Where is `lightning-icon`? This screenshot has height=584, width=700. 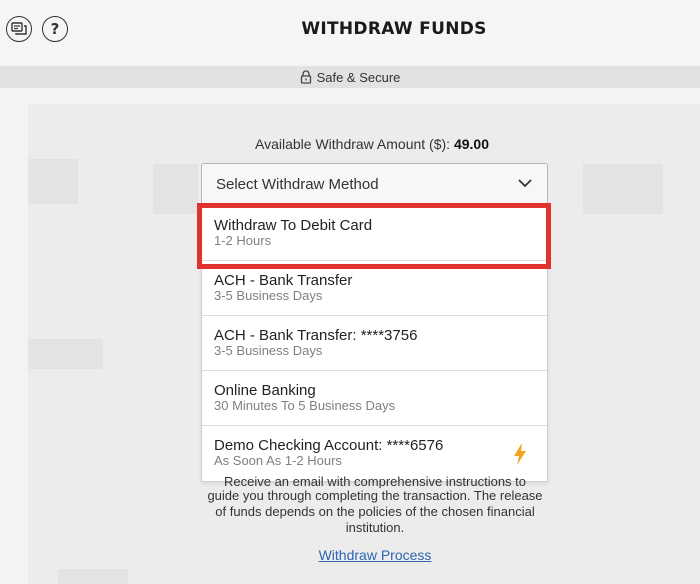 lightning-icon is located at coordinates (520, 454).